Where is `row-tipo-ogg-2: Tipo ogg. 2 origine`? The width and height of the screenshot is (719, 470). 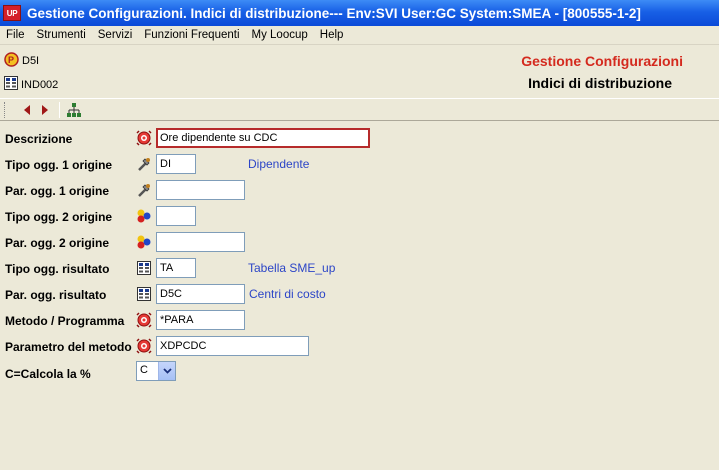
row-tipo-ogg-2: Tipo ogg. 2 origine is located at coordinates (359, 217).